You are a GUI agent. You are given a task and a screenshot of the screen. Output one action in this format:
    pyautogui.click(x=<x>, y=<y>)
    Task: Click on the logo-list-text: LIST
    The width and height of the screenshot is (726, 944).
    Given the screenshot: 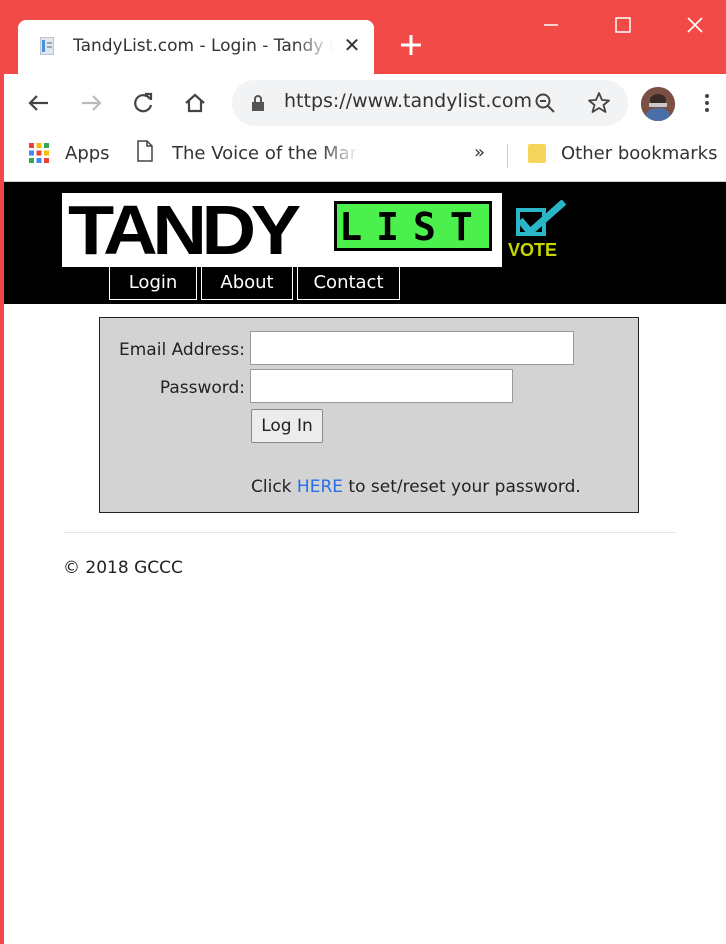 What is the action you would take?
    pyautogui.click(x=413, y=227)
    